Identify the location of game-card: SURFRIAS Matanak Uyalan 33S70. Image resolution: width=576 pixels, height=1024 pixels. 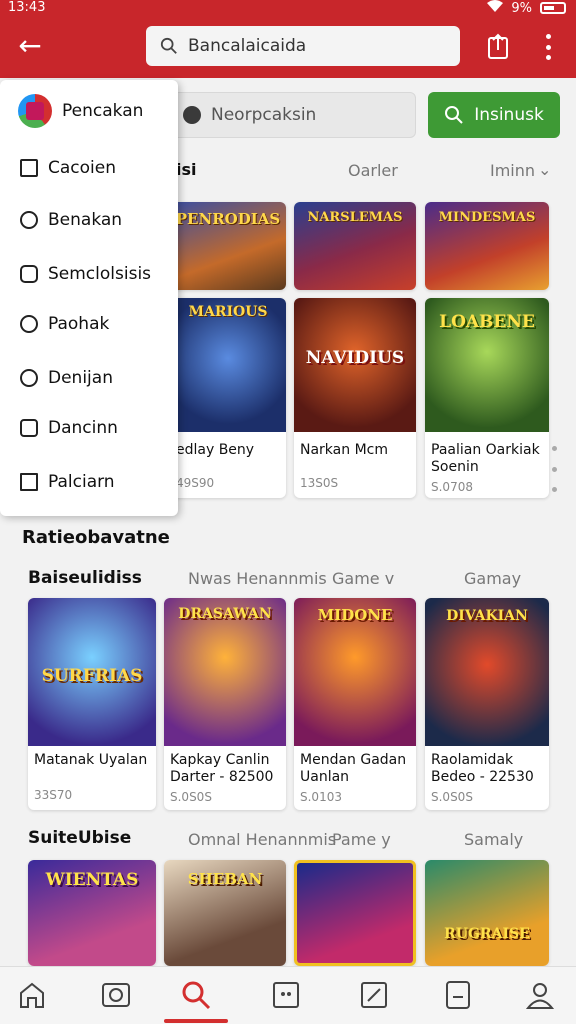
(92, 704).